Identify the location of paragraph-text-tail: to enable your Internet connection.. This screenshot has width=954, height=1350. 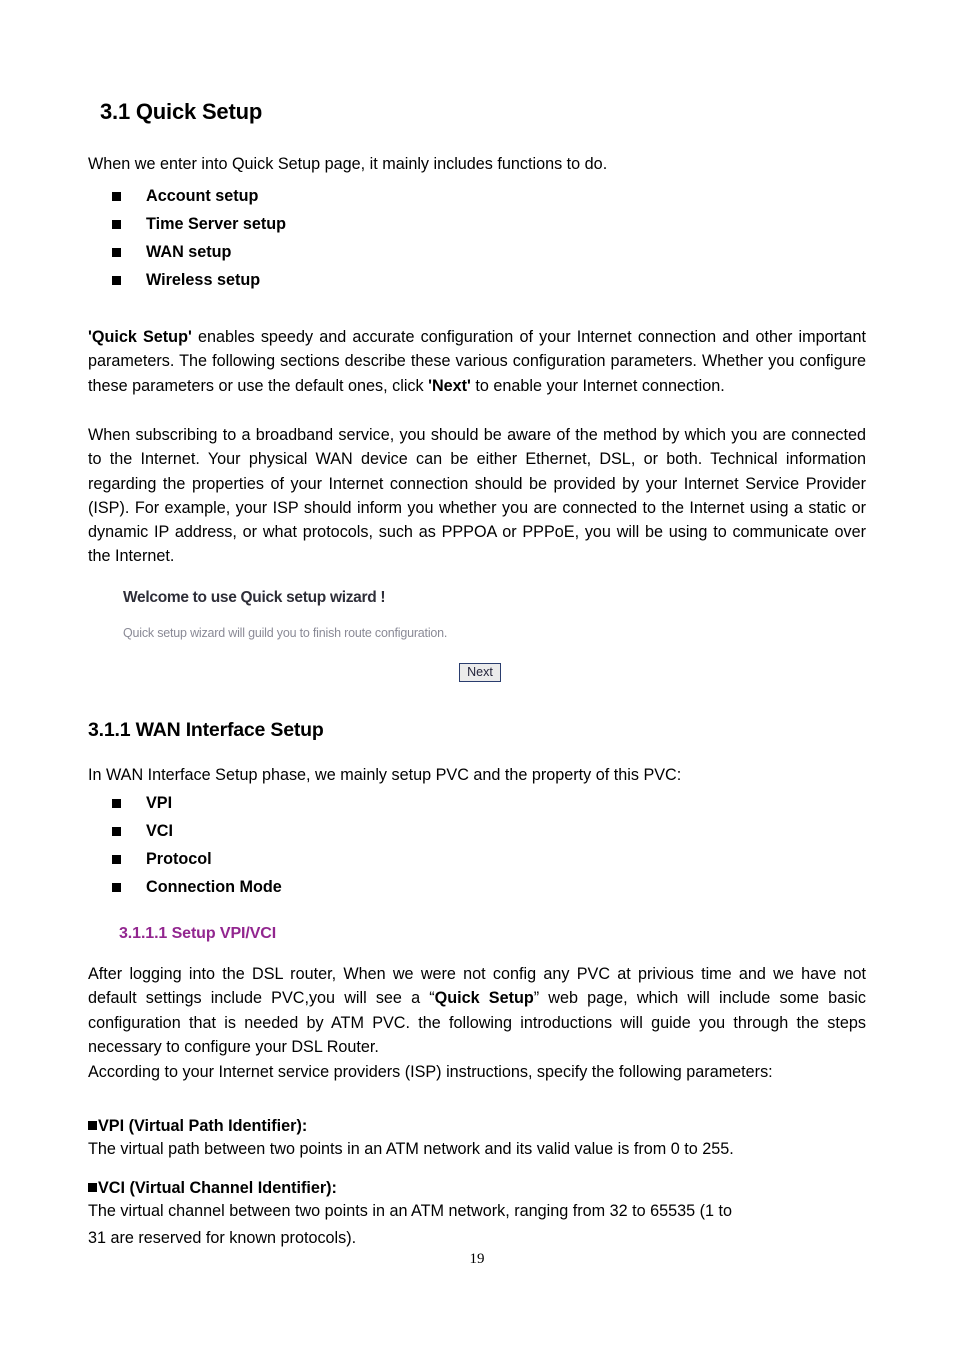
(597, 385).